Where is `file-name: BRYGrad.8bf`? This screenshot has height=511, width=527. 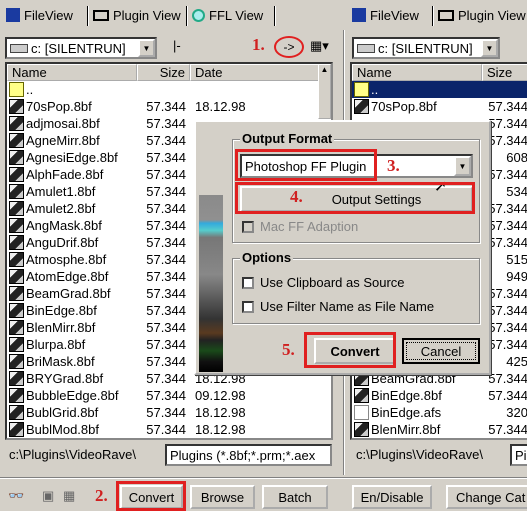
file-name: BRYGrad.8bf is located at coordinates (65, 378).